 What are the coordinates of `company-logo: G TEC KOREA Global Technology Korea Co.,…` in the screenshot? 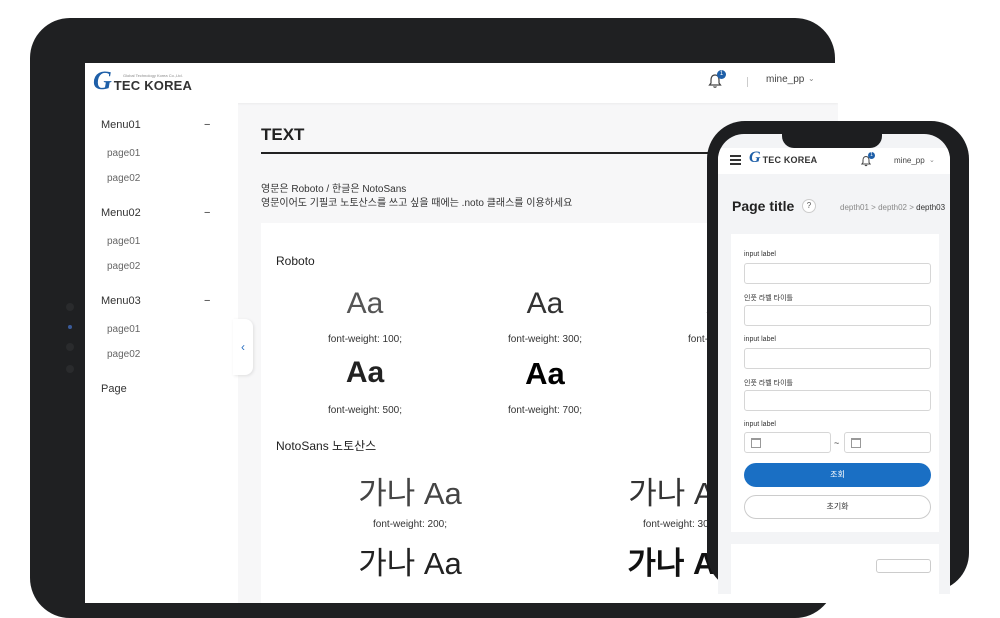 It's located at (142, 81).